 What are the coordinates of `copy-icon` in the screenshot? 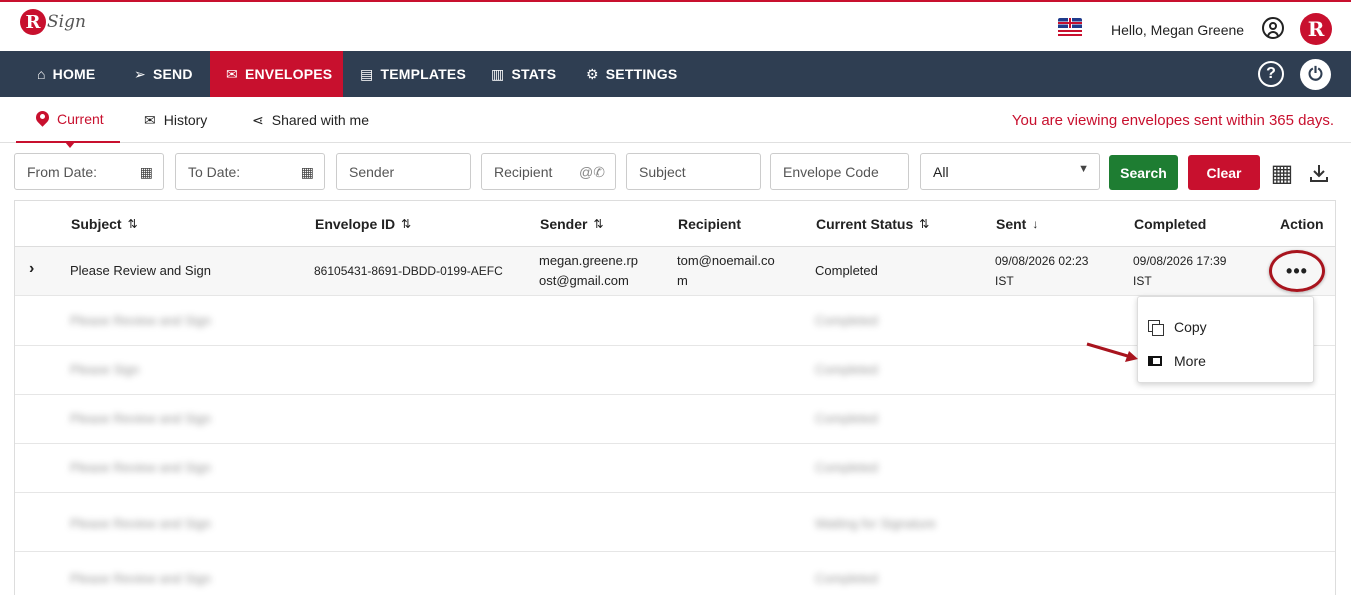 It's located at (1156, 328).